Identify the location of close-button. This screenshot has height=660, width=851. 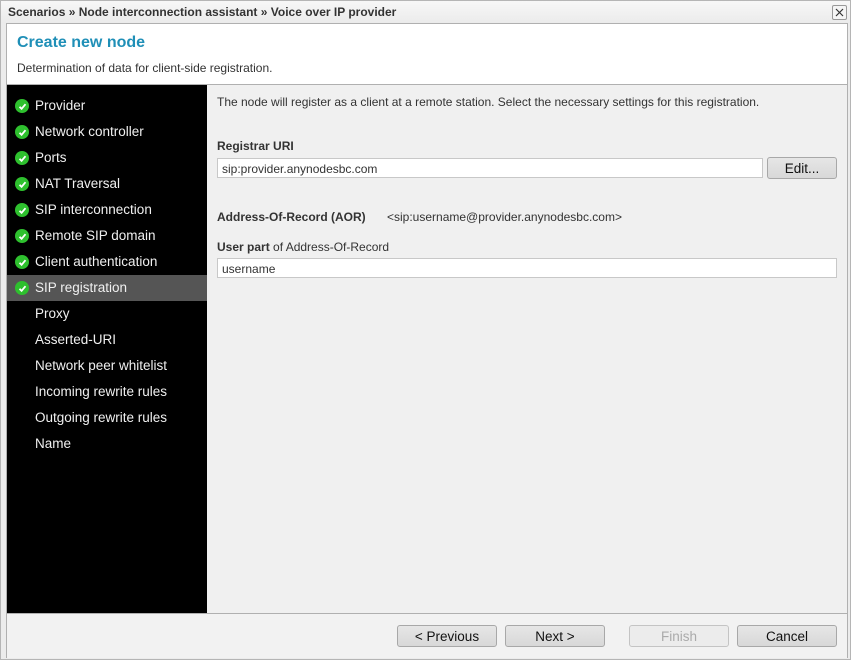
(839, 12).